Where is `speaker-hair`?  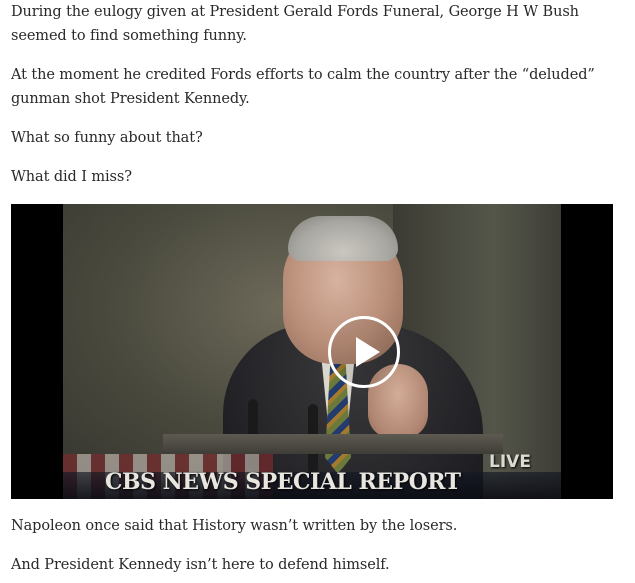
speaker-hair is located at coordinates (343, 238).